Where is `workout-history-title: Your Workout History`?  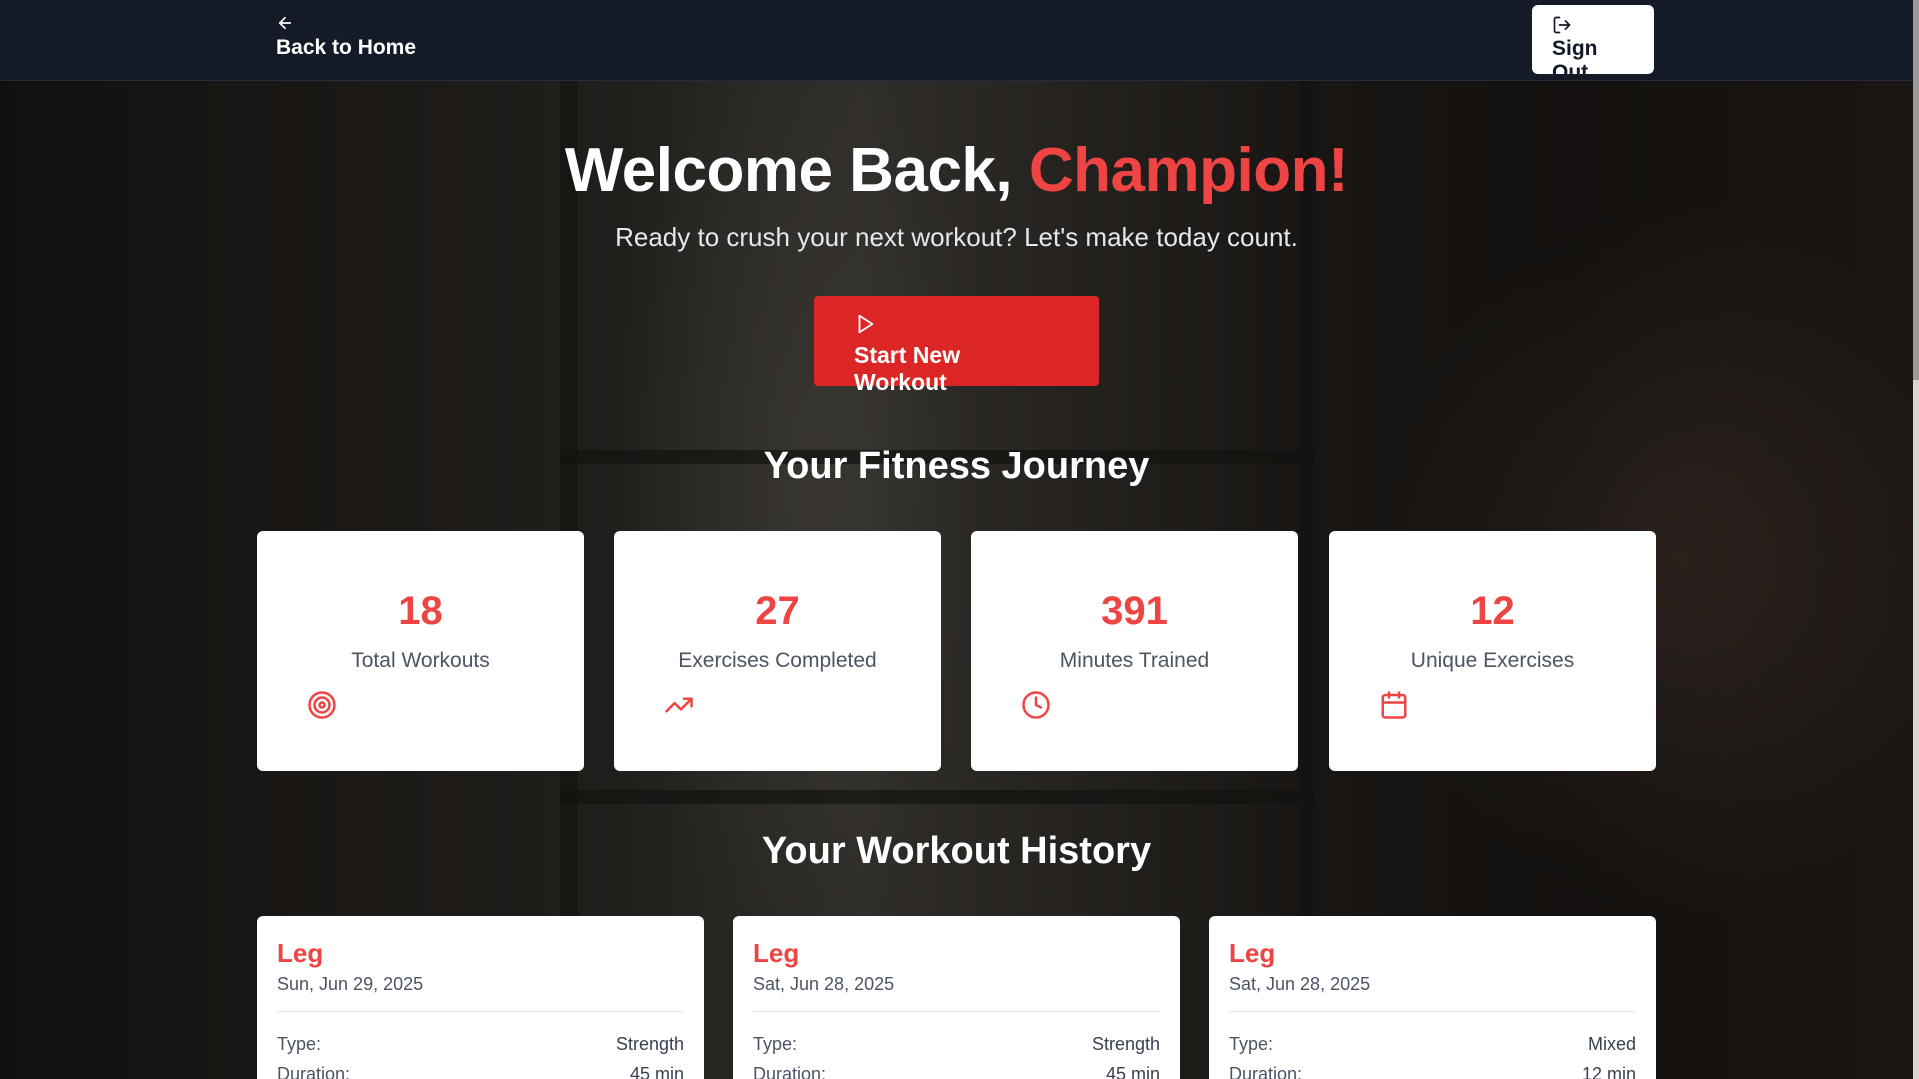
workout-history-title: Your Workout History is located at coordinates (956, 851).